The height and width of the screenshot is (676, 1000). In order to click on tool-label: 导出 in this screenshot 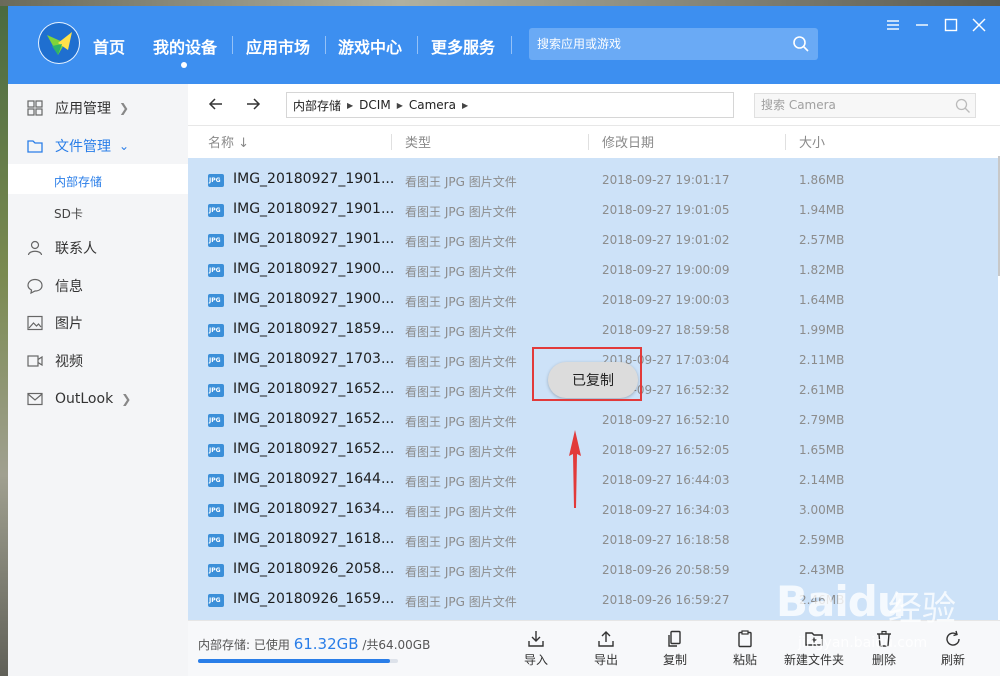, I will do `click(605, 660)`.